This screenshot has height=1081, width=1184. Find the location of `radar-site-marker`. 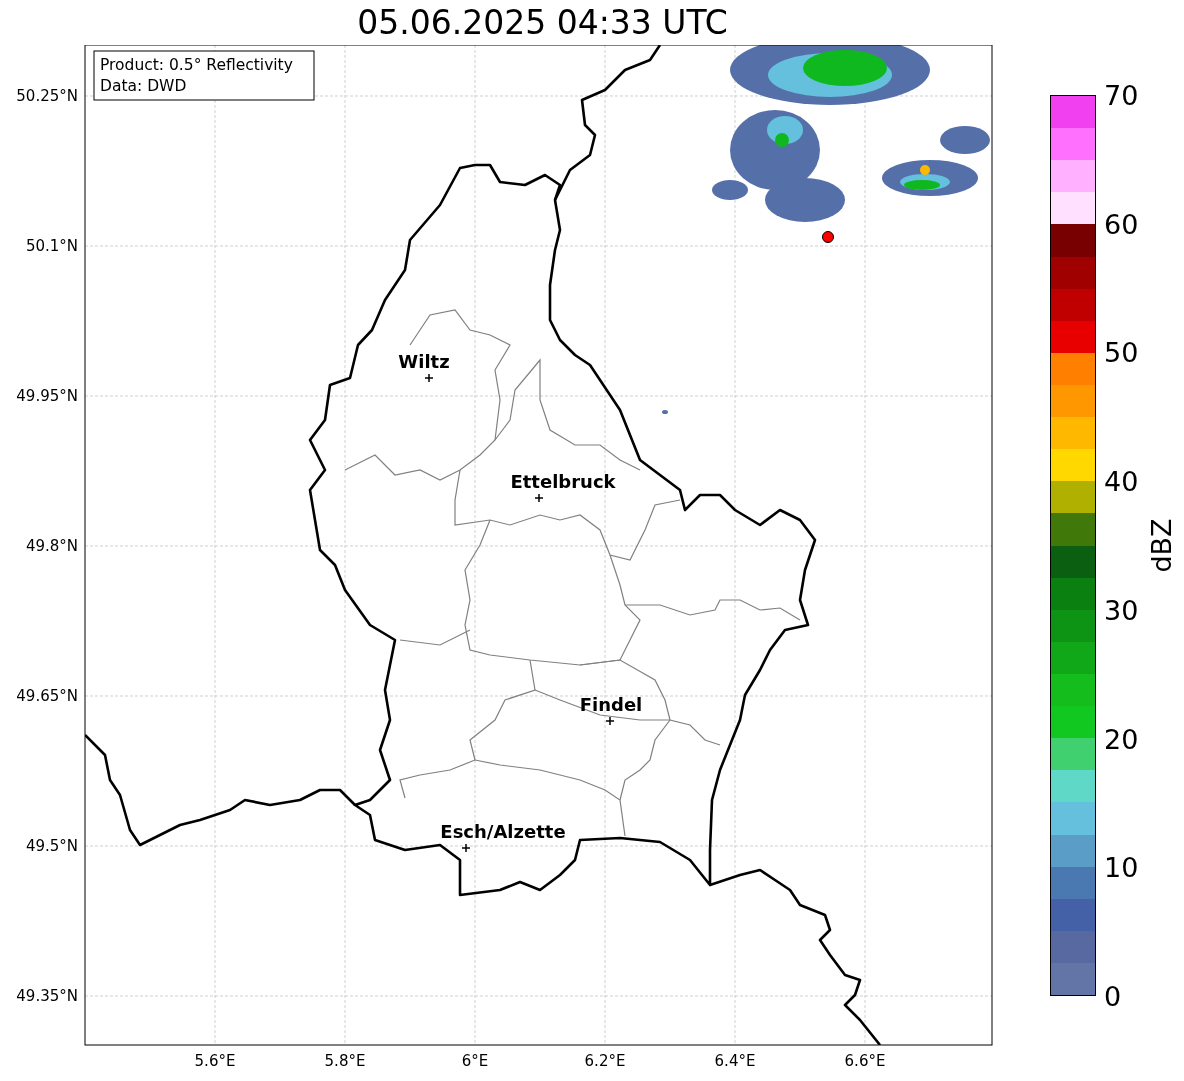

radar-site-marker is located at coordinates (828, 237).